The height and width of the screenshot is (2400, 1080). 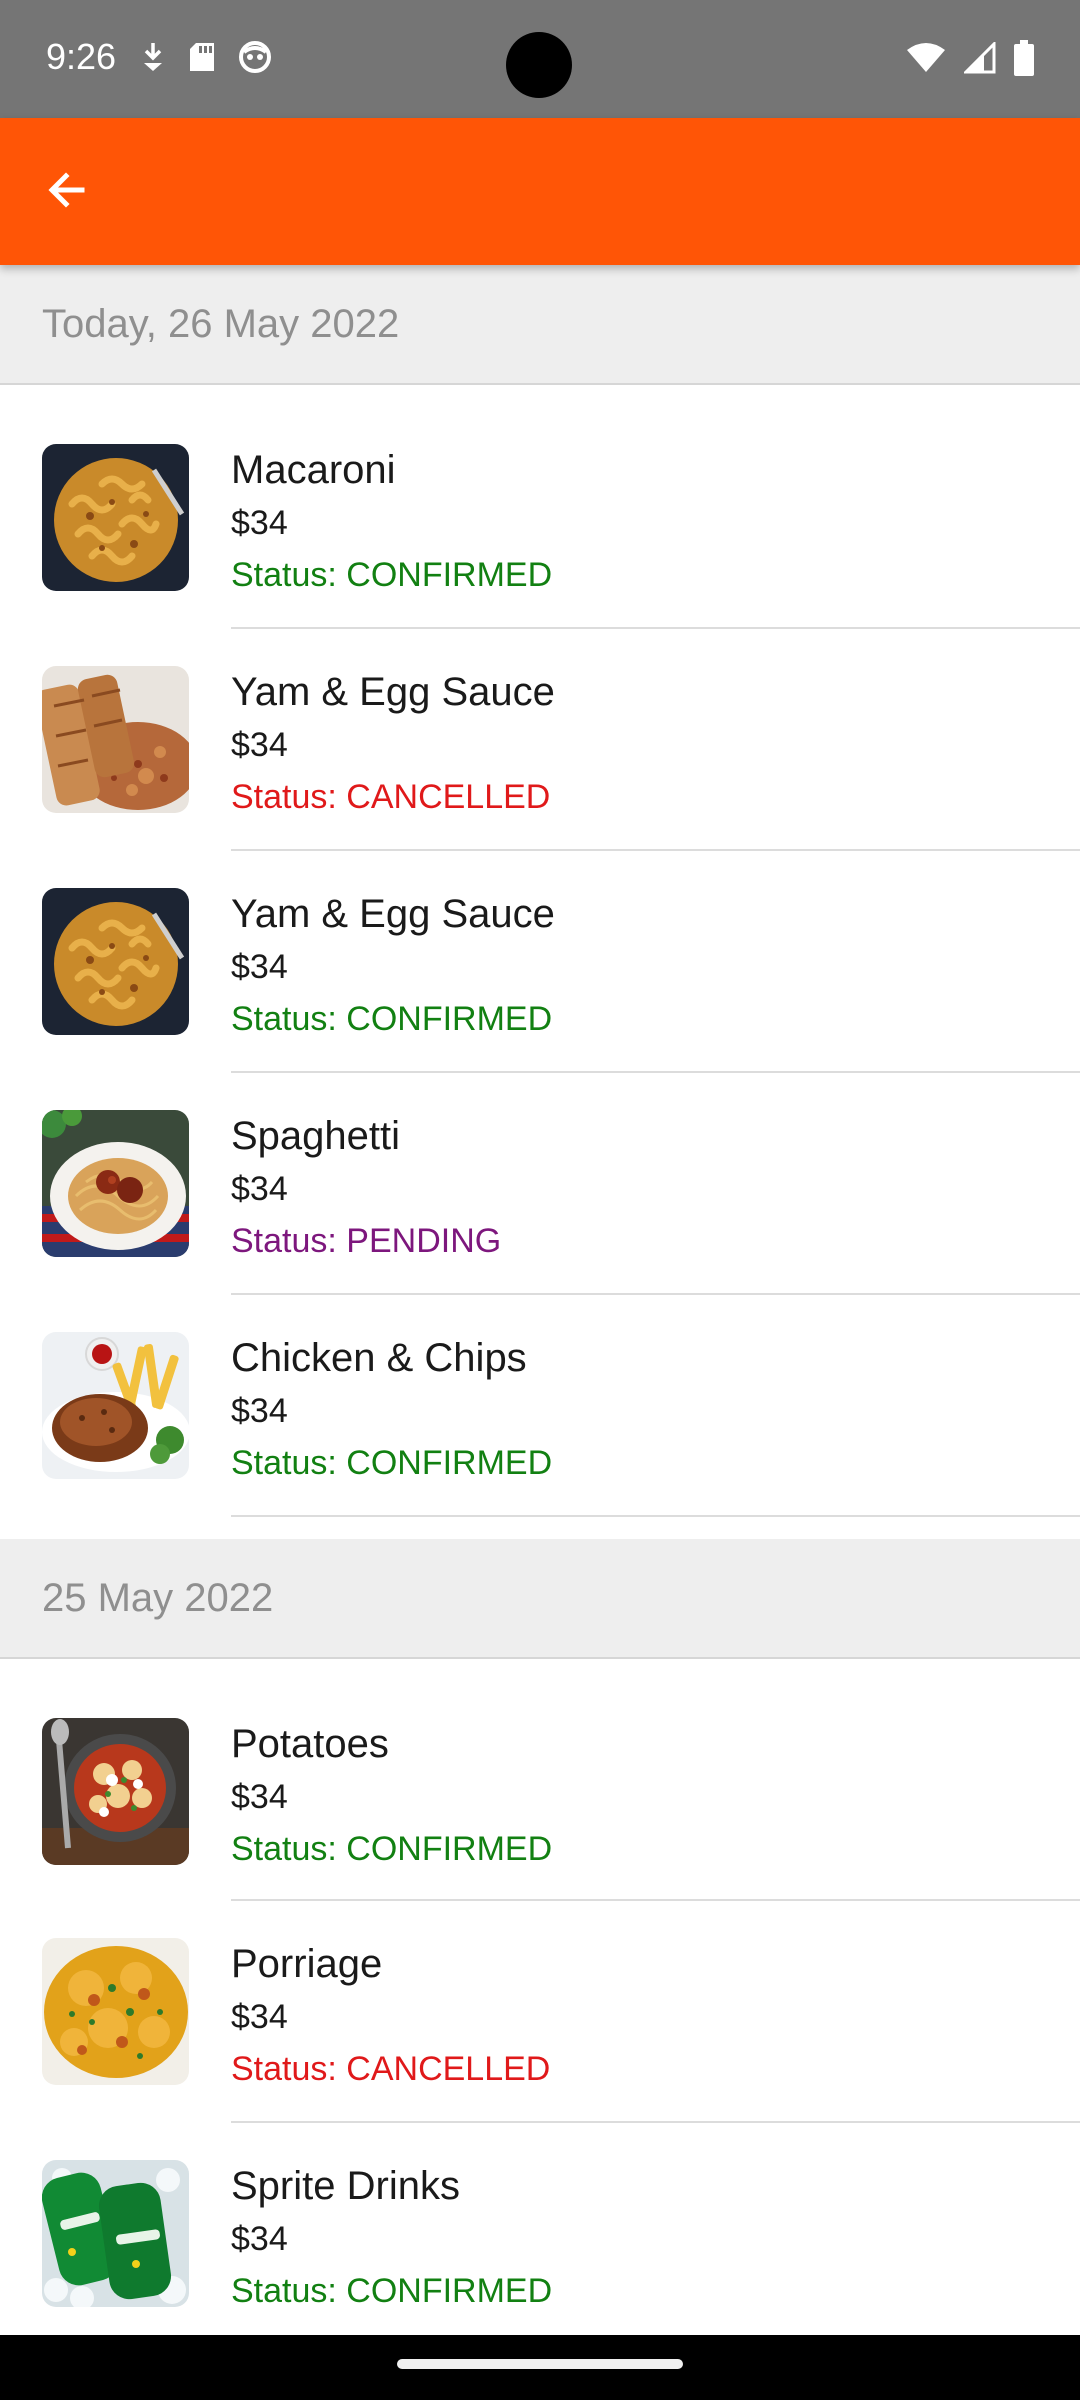 What do you see at coordinates (540, 1599) in the screenshot?
I see `date-section-header: 25 May 2022` at bounding box center [540, 1599].